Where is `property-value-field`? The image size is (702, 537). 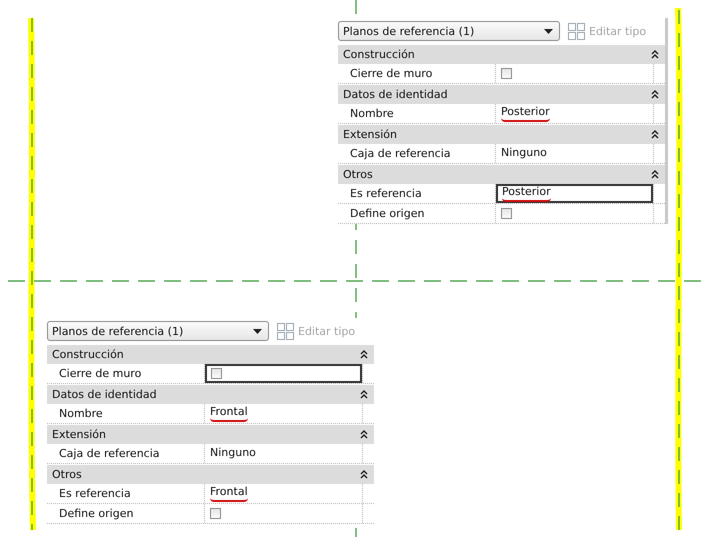
property-value-field is located at coordinates (283, 373).